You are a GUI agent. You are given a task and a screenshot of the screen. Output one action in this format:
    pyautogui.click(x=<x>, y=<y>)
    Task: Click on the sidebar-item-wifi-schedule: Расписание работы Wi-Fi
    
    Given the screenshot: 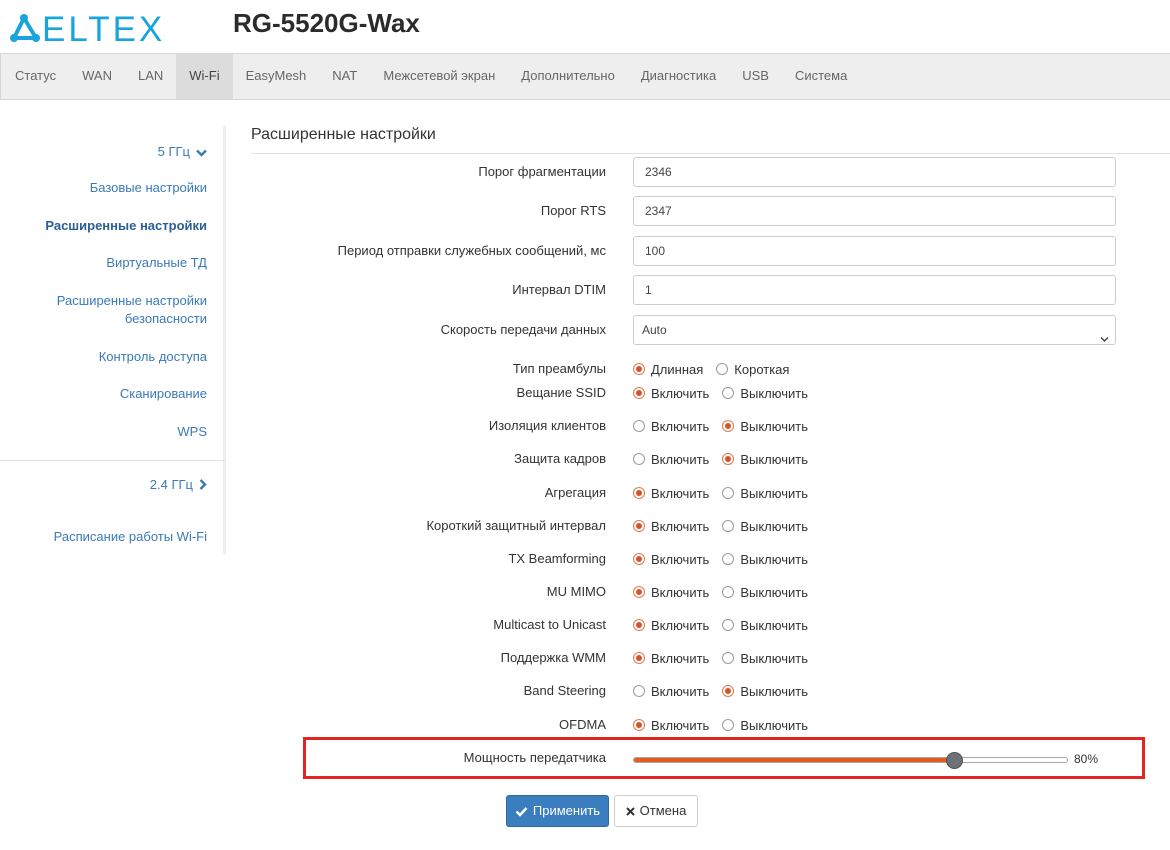 What is the action you would take?
    pyautogui.click(x=130, y=537)
    